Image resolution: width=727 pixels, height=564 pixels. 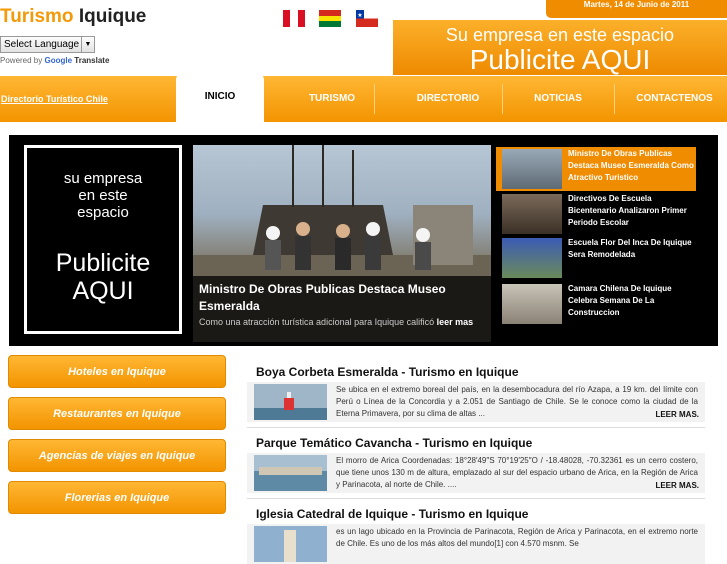 I want to click on powered-by-label: Powered by, so click(x=21, y=60).